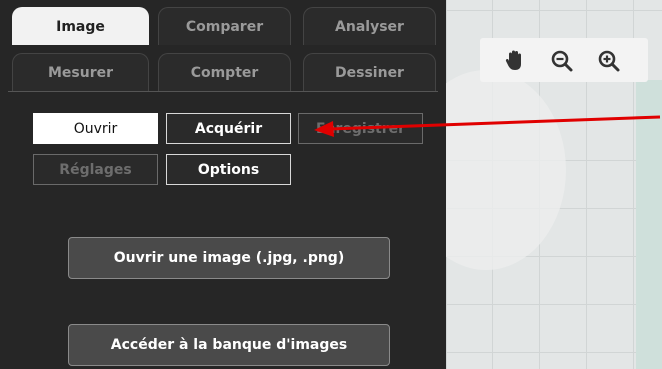  I want to click on open-button: Ouvrir, so click(95, 128).